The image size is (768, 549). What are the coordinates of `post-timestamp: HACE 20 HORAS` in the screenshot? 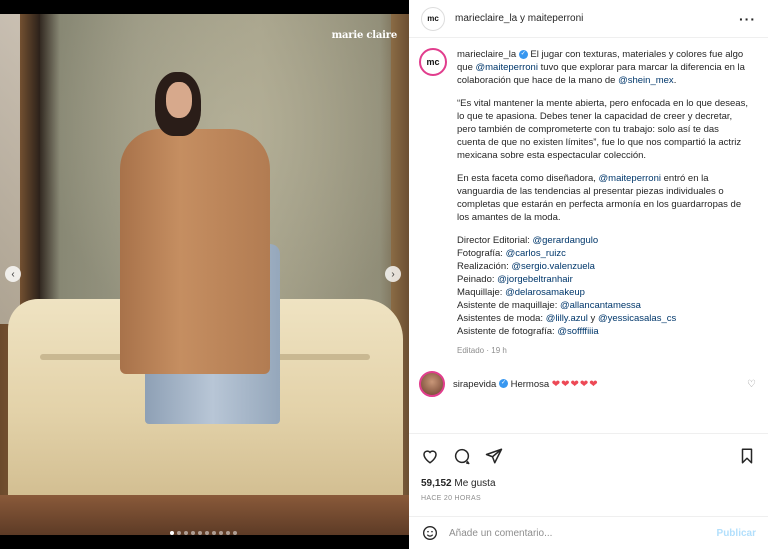 It's located at (451, 498).